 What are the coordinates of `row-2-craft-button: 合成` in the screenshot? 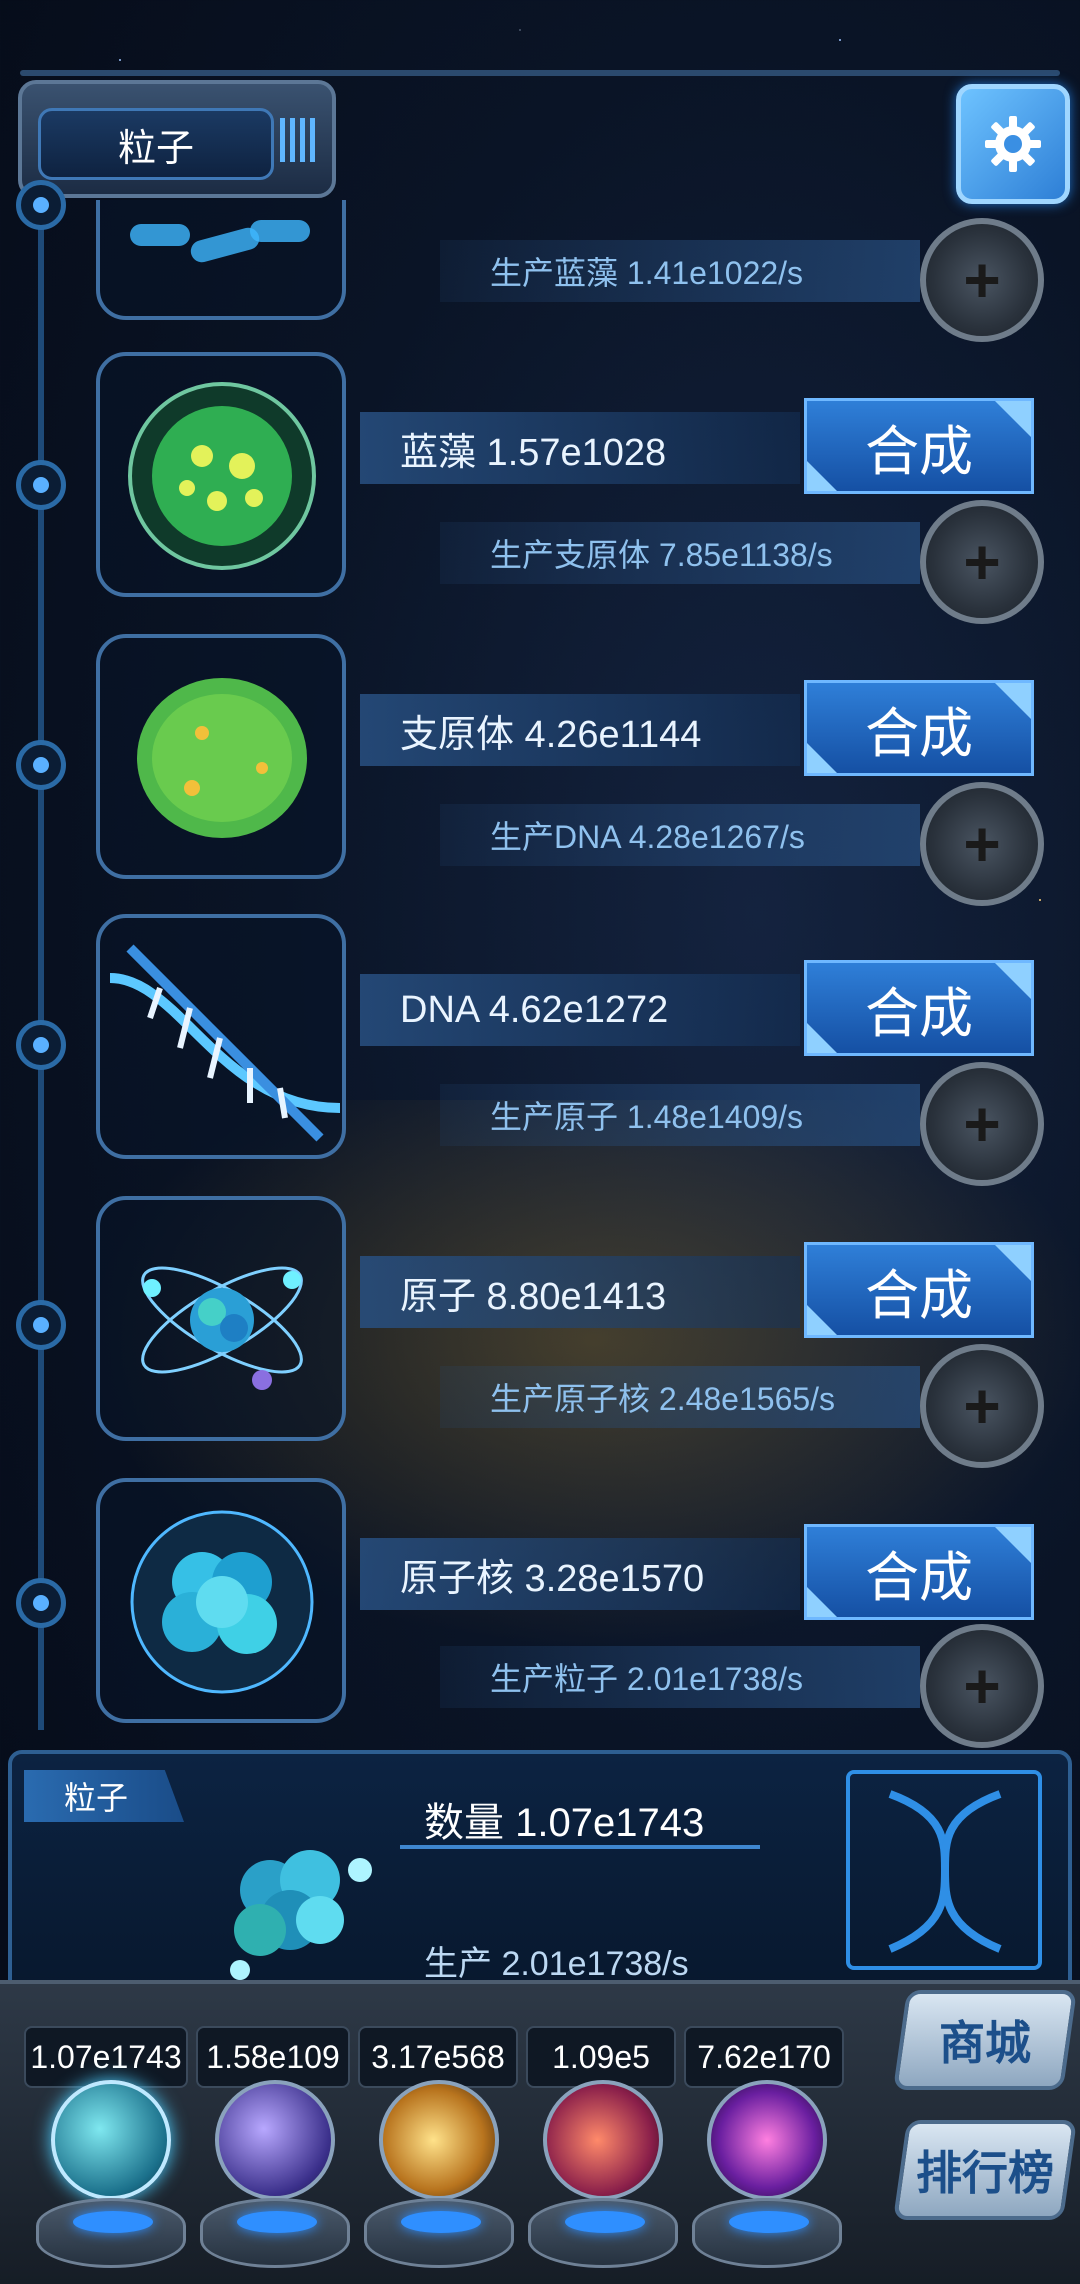 It's located at (919, 728).